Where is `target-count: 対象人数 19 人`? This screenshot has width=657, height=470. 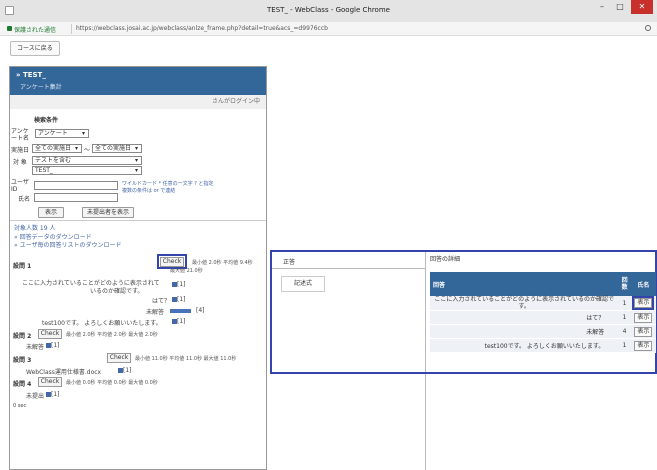
target-count: 対象人数 19 人 is located at coordinates (35, 228).